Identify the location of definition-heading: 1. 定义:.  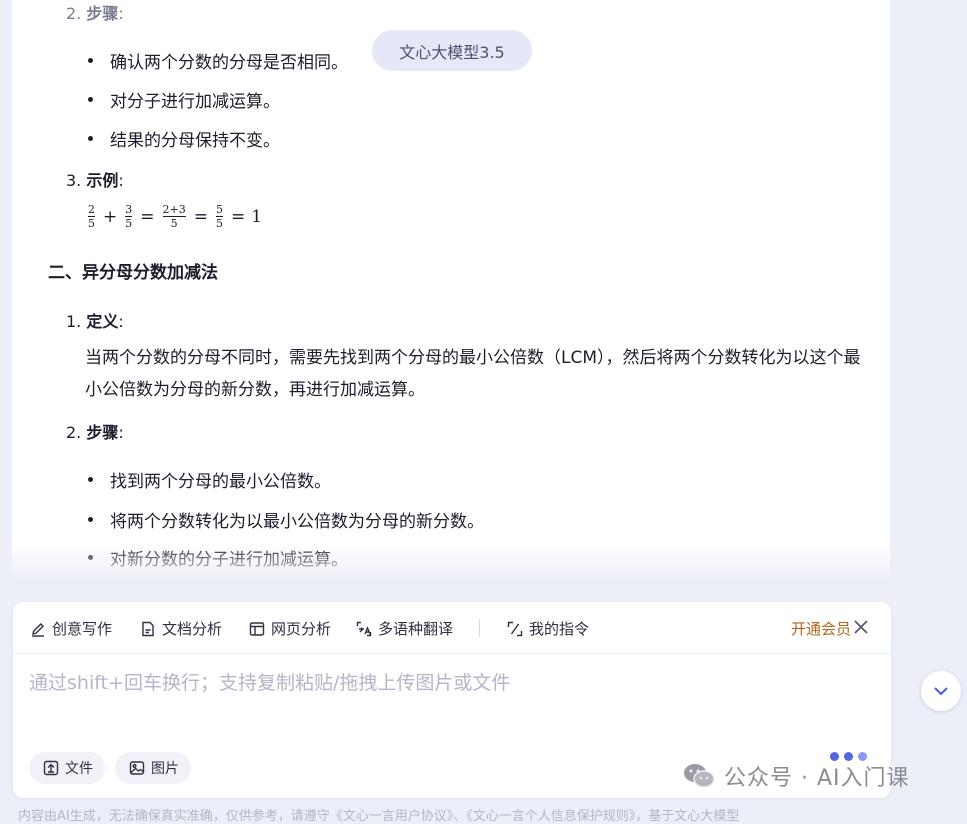
(95, 320).